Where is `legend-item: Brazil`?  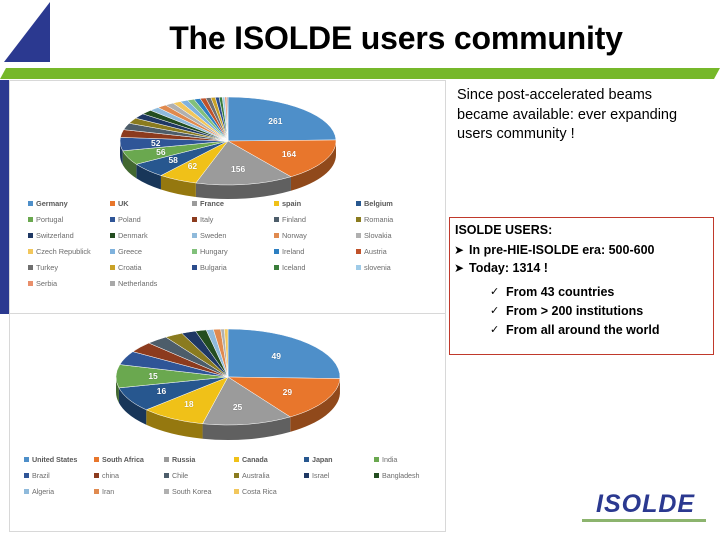
legend-item: Brazil is located at coordinates (59, 475).